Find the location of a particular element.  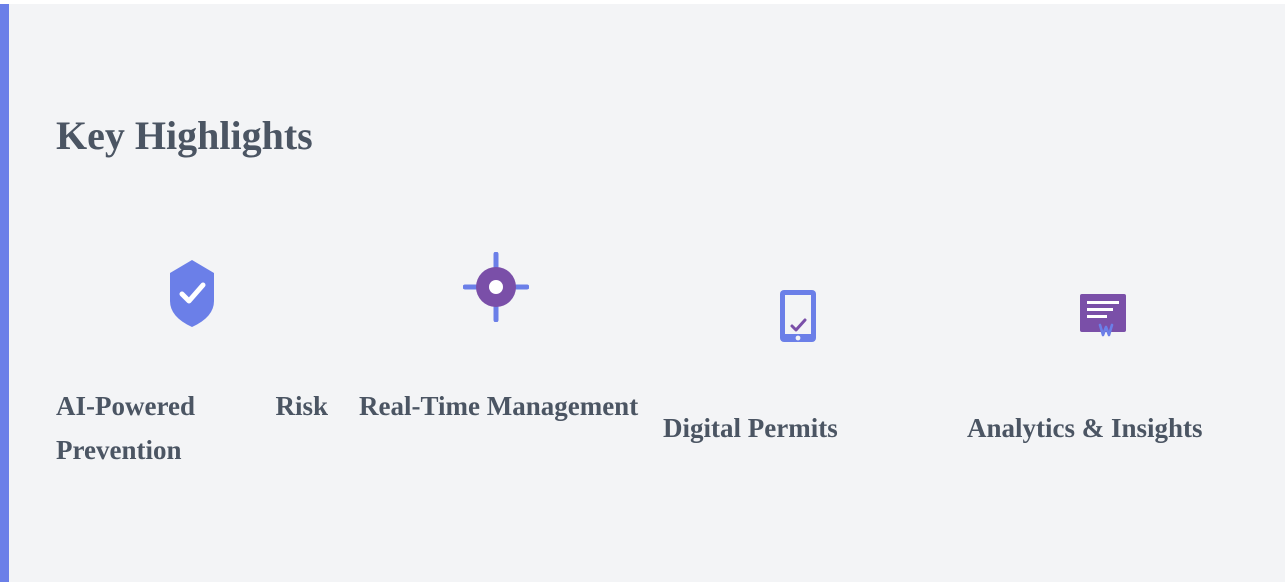

crosshair-icon is located at coordinates (496, 287).